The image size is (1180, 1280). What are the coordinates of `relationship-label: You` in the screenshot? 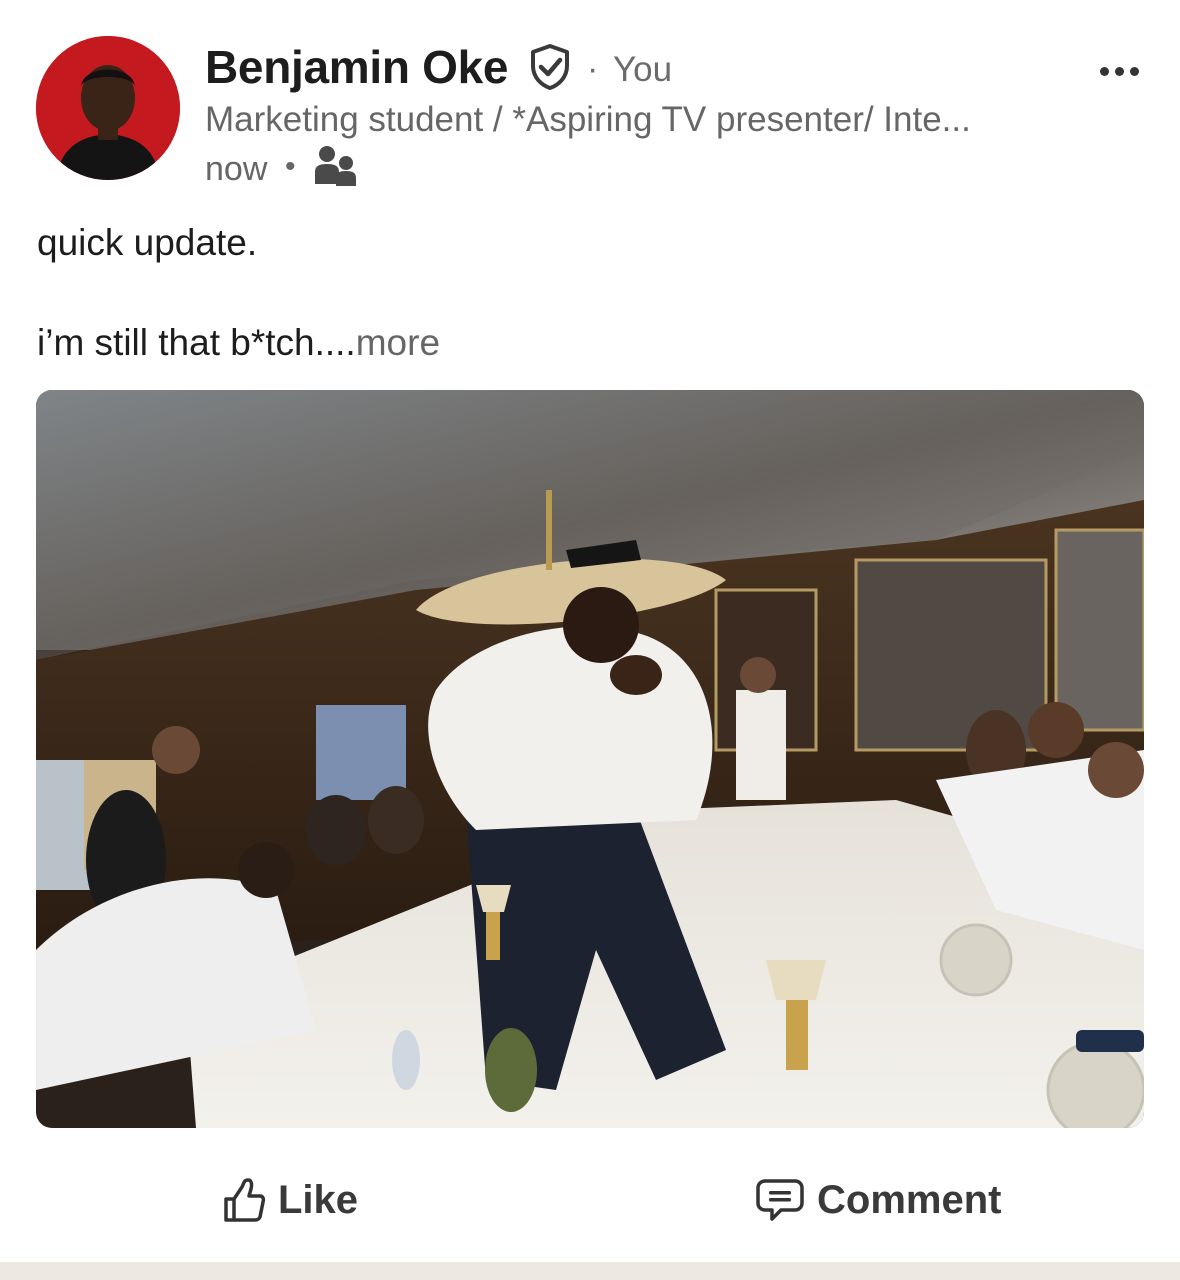 It's located at (643, 69).